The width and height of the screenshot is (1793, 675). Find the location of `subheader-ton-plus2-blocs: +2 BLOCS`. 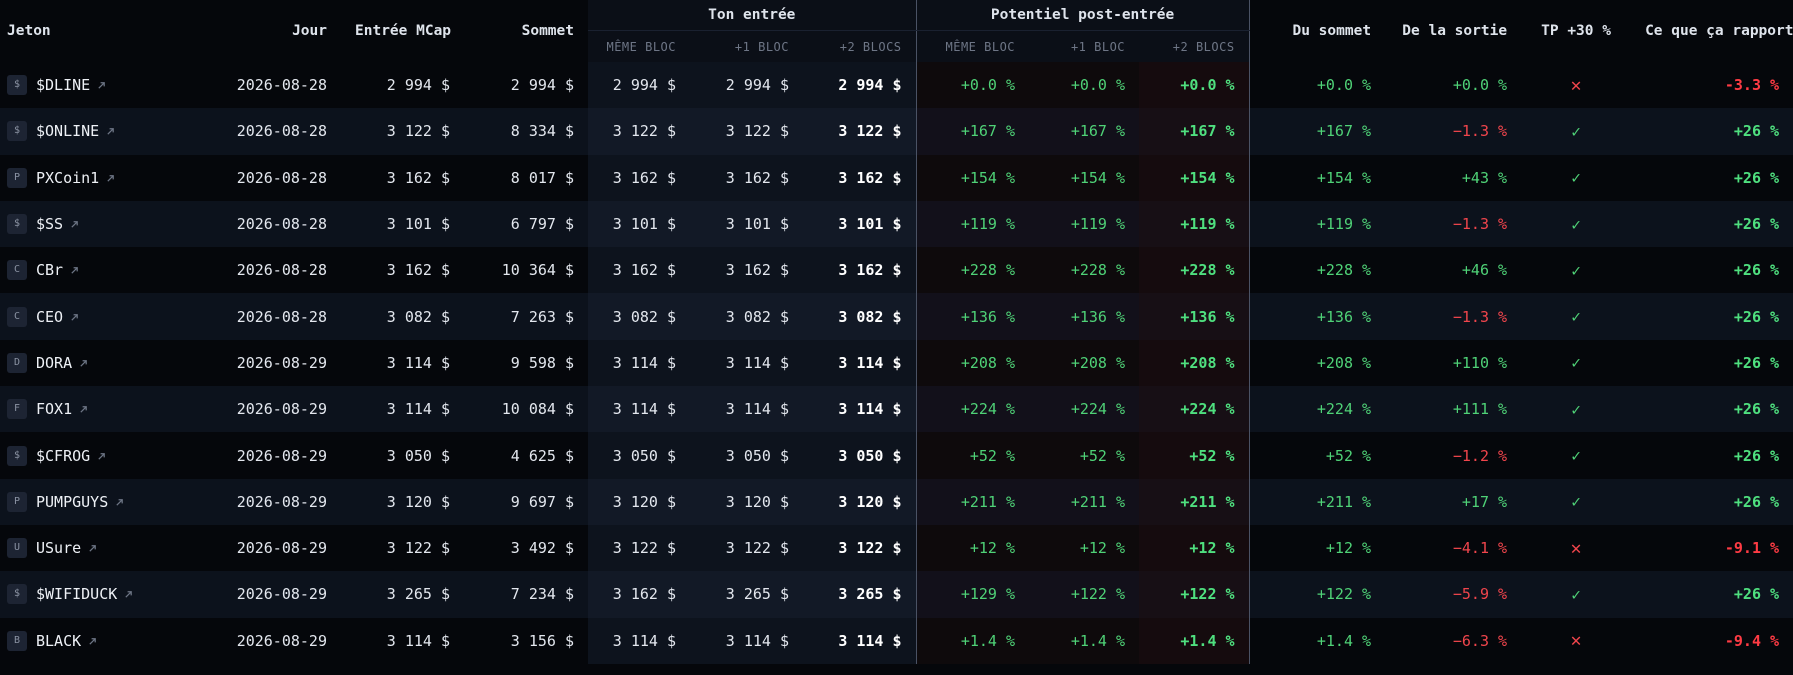

subheader-ton-plus2-blocs: +2 BLOCS is located at coordinates (860, 46).